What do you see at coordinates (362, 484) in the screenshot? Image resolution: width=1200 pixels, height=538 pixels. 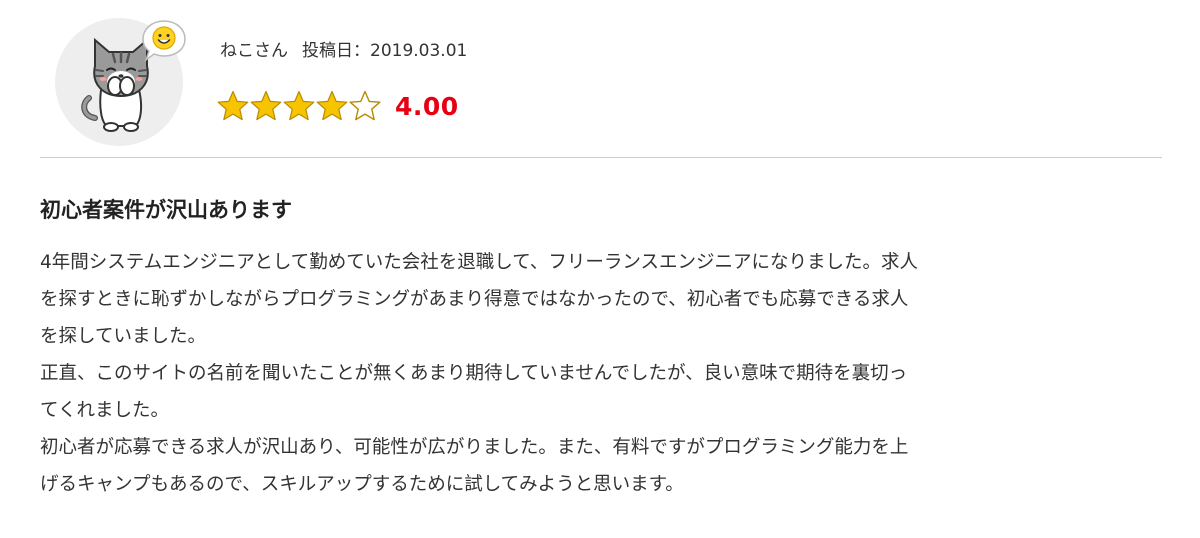 I see `review-body-line: げるキャンプもあるので、スキルアップするために試してみようと思います。` at bounding box center [362, 484].